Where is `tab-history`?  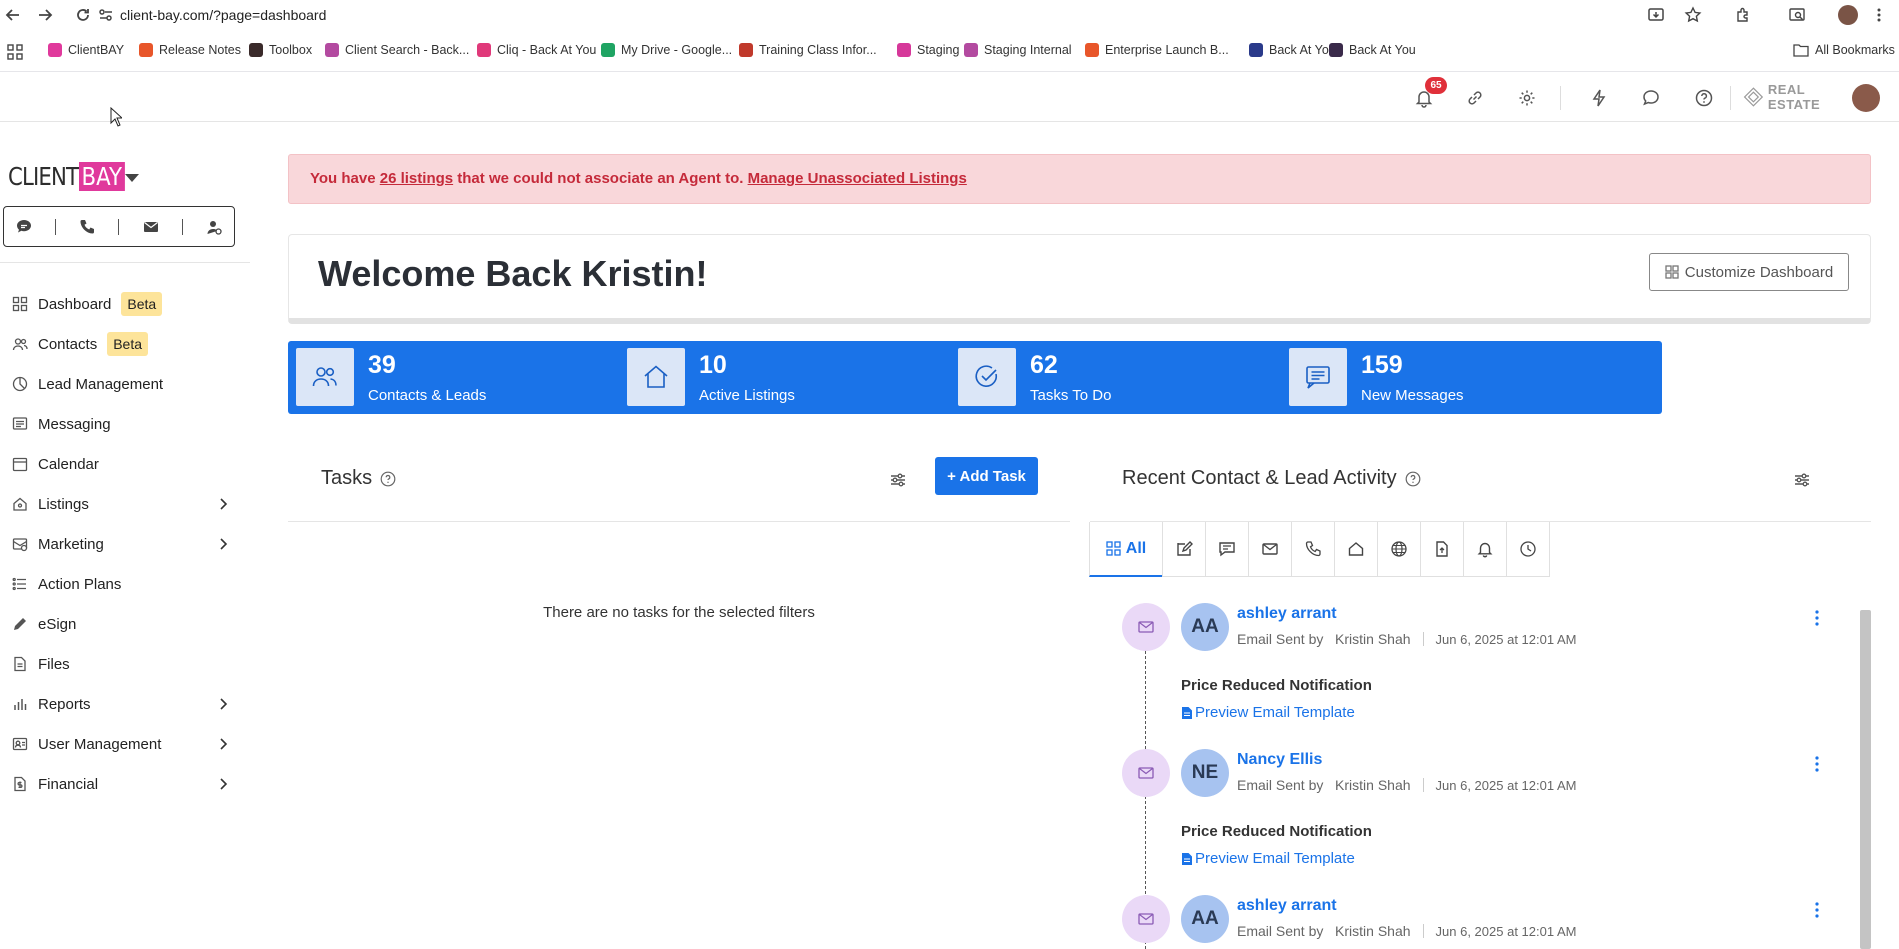 tab-history is located at coordinates (1528, 549).